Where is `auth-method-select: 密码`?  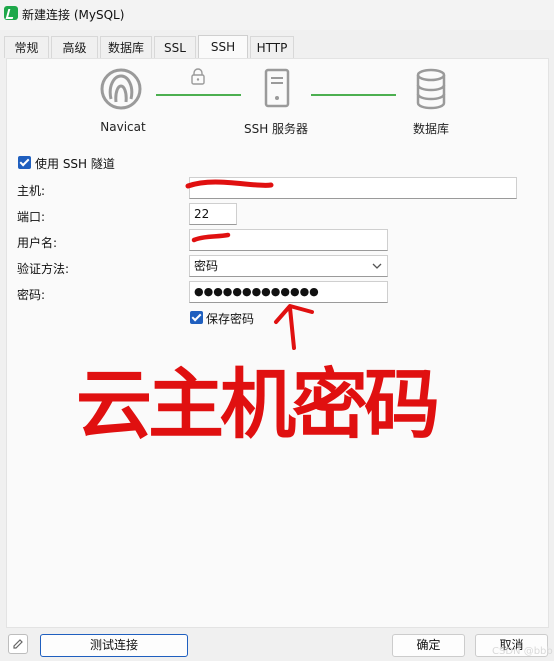
auth-method-select: 密码 is located at coordinates (288, 266).